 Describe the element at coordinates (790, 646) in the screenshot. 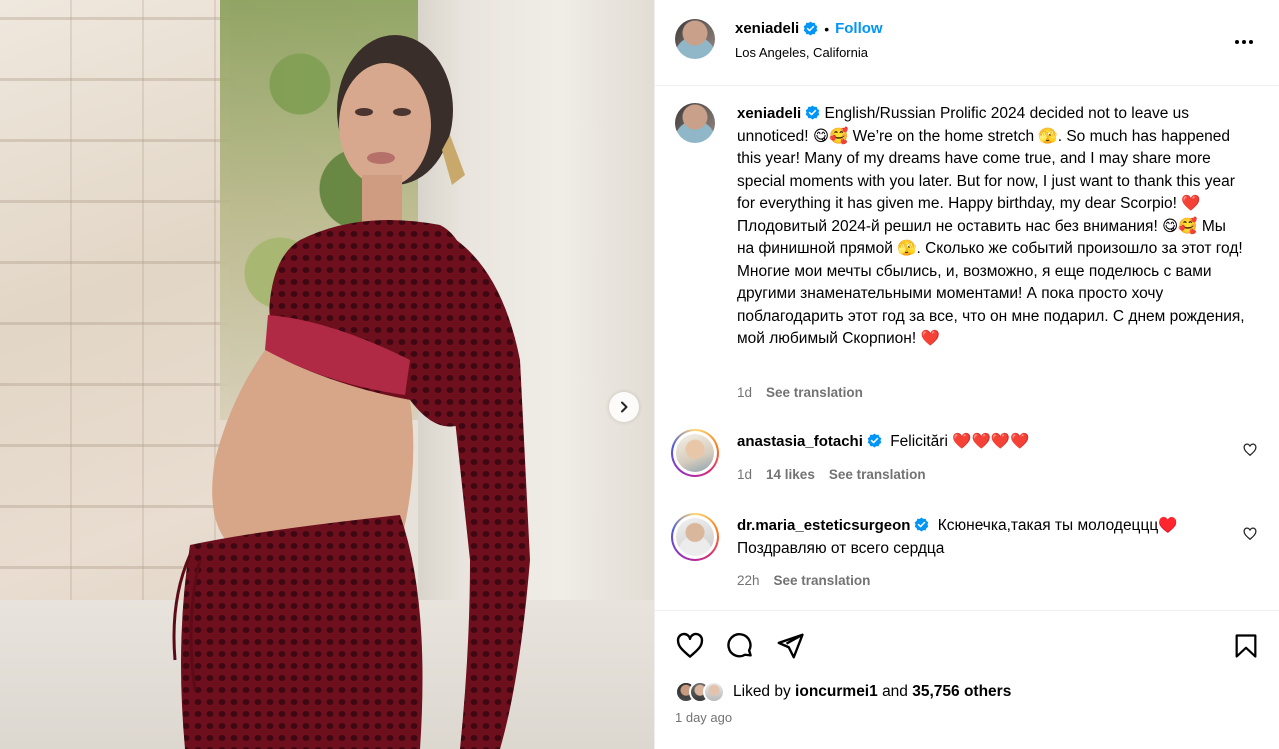

I see `send-icon` at that location.